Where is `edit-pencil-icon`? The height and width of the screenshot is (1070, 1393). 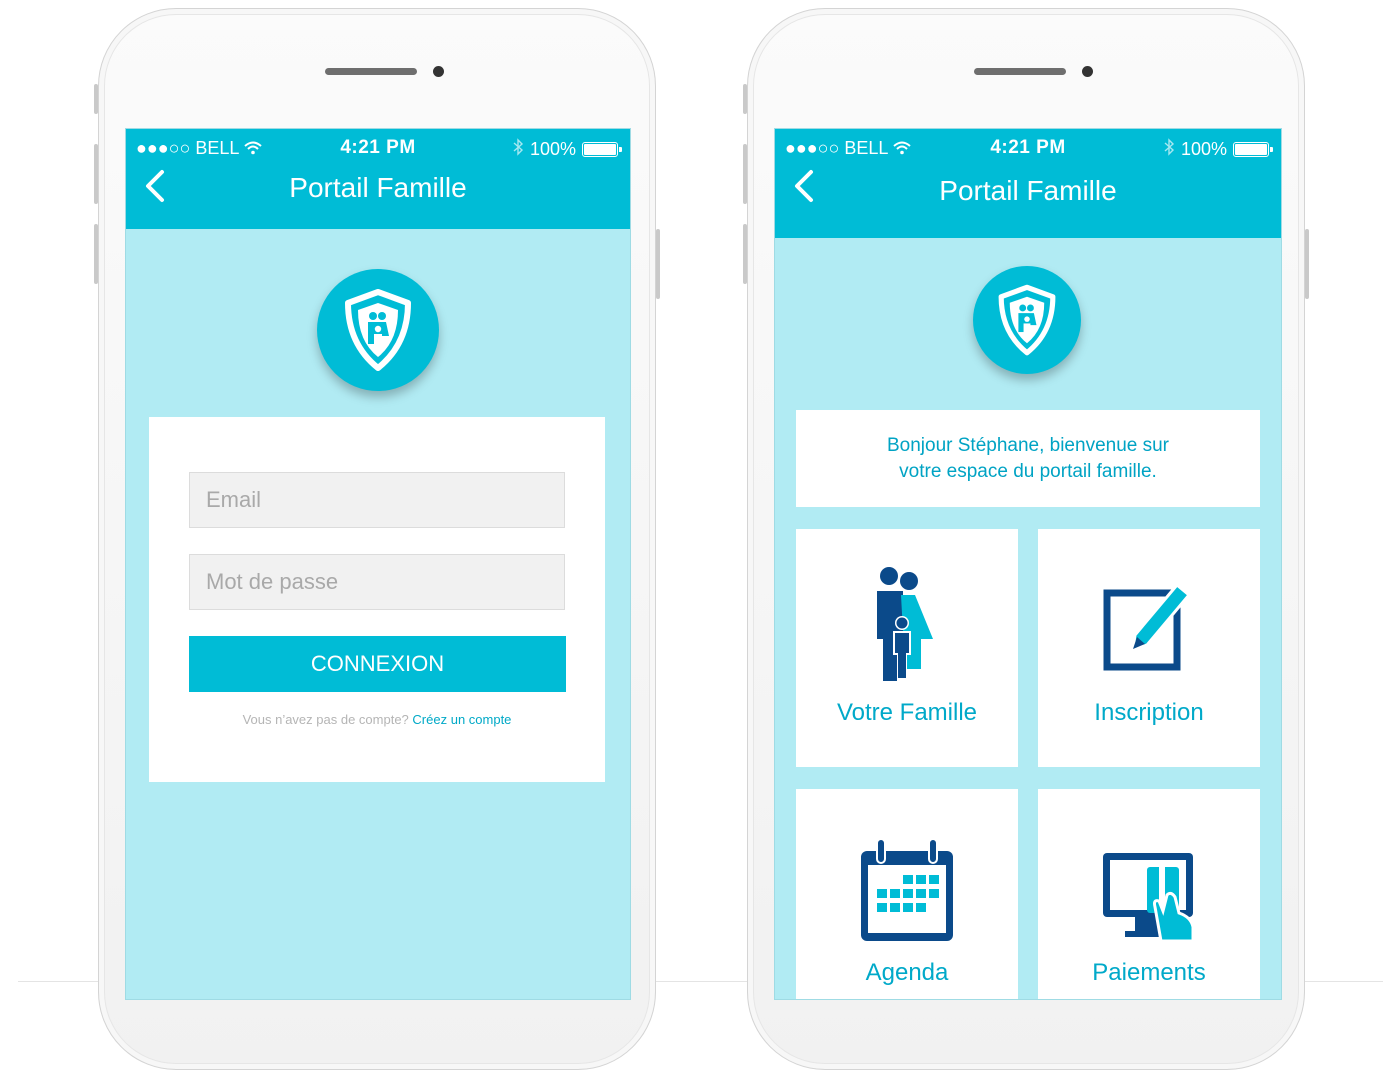
edit-pencil-icon is located at coordinates (1149, 625).